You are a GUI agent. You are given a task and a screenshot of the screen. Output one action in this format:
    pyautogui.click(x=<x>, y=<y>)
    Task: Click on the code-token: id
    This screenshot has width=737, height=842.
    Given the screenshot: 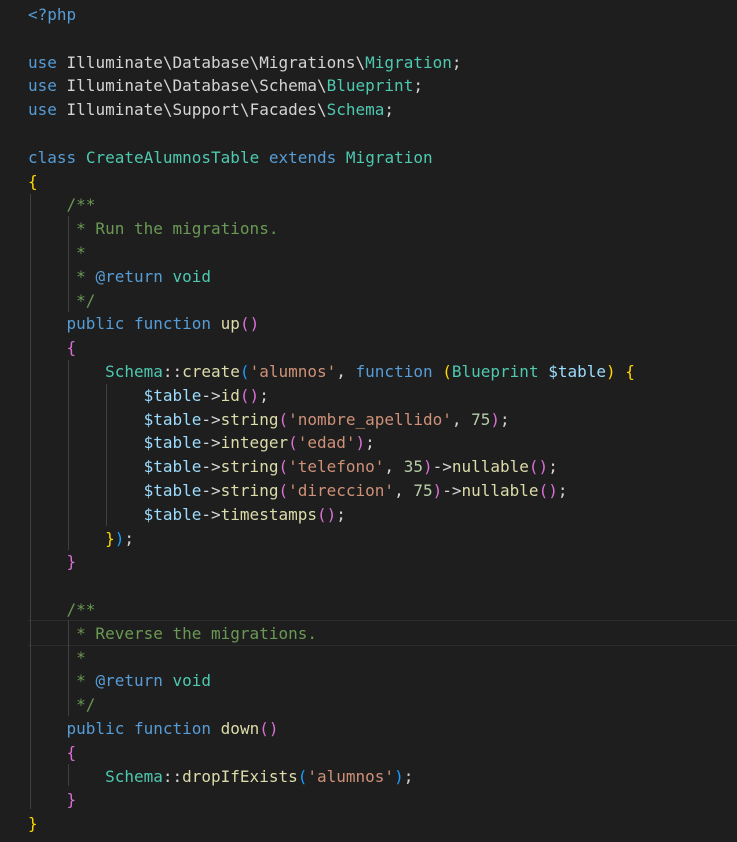 What is the action you would take?
    pyautogui.click(x=230, y=395)
    